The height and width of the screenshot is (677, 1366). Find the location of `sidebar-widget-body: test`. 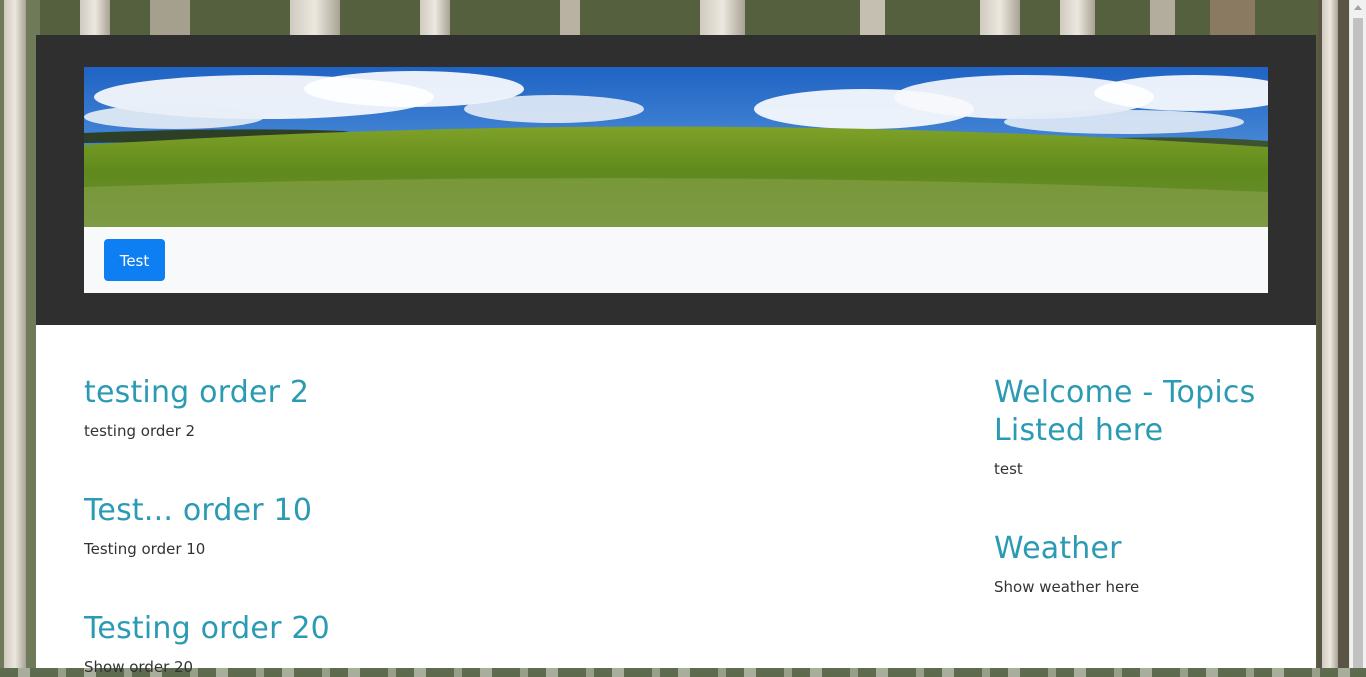

sidebar-widget-body: test is located at coordinates (1008, 469).